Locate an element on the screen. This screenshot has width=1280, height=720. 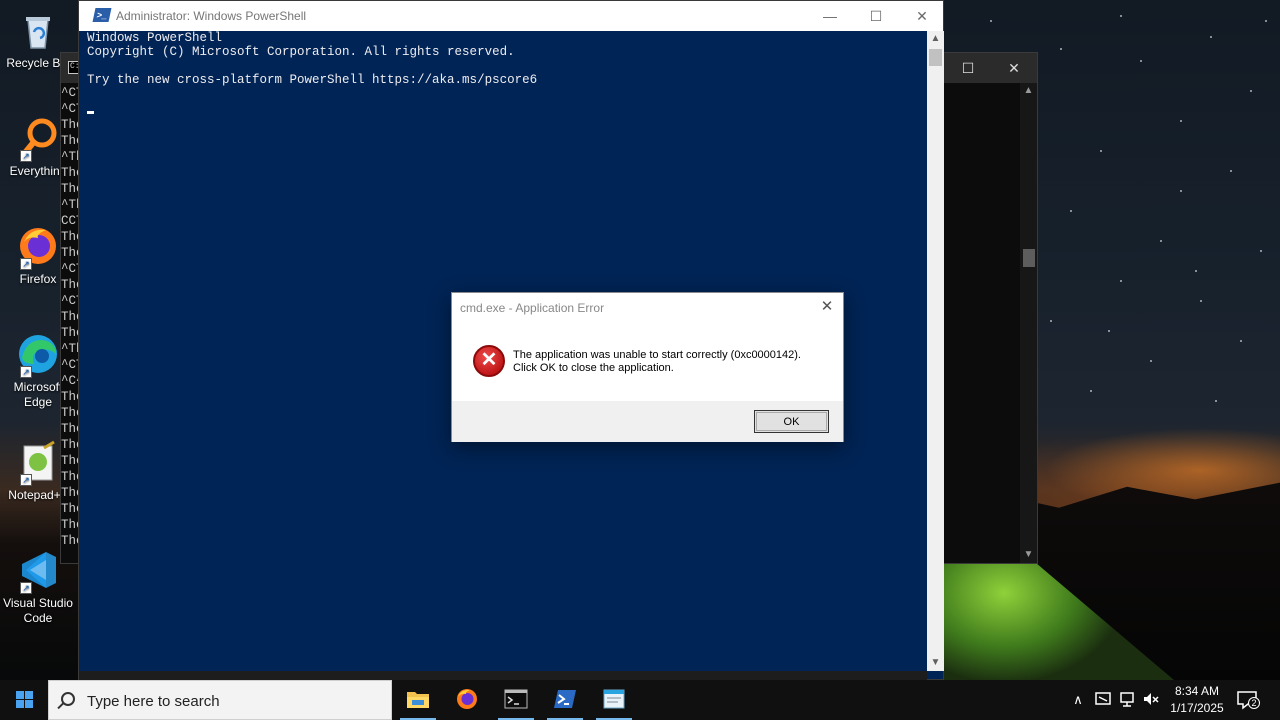
dialog-title: cmd.exe - Application Error is located at coordinates (532, 308).